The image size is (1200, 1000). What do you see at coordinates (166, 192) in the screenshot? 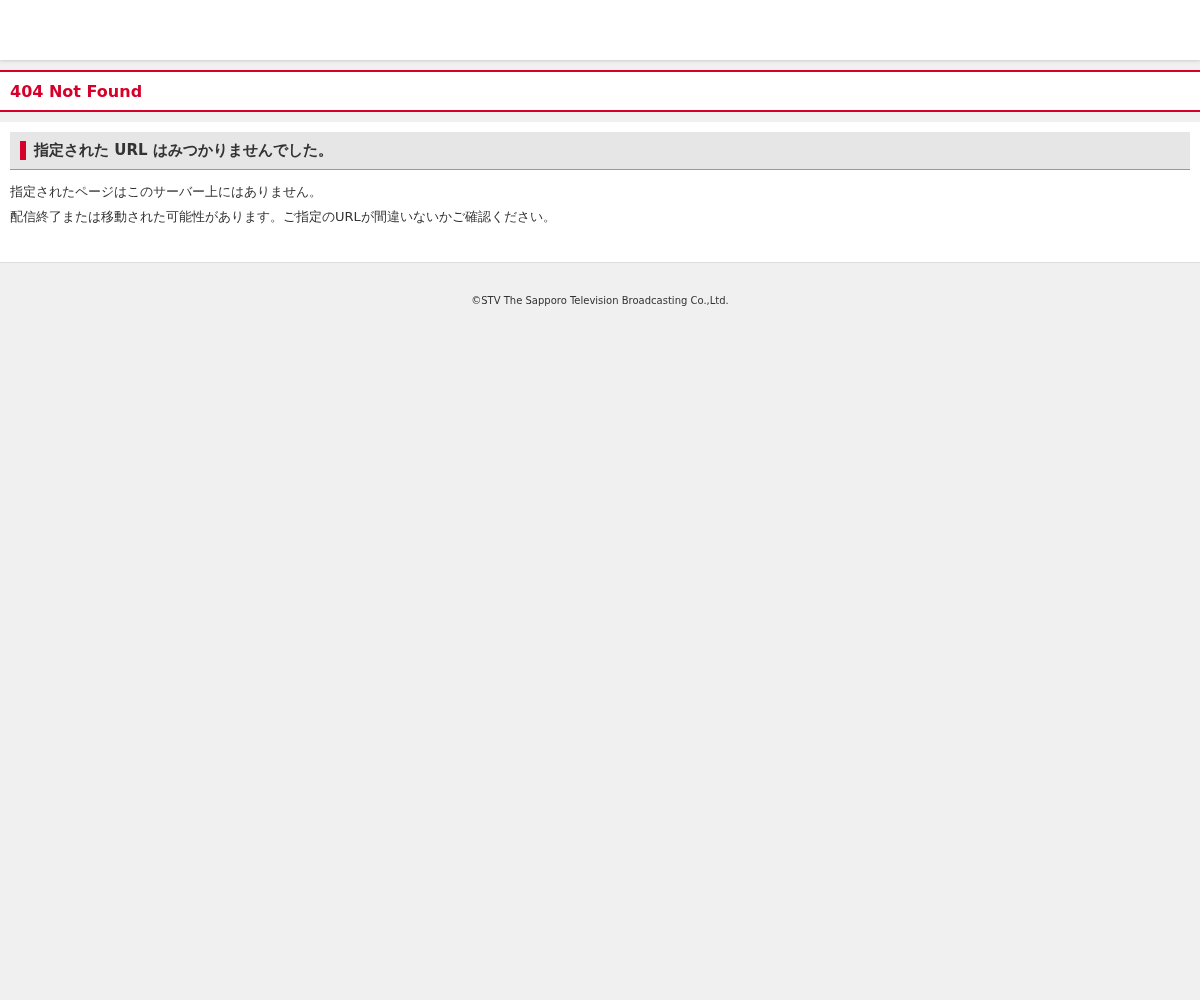
I see `message-text: 指定されたページはこのサーバー上にはありません。` at bounding box center [166, 192].